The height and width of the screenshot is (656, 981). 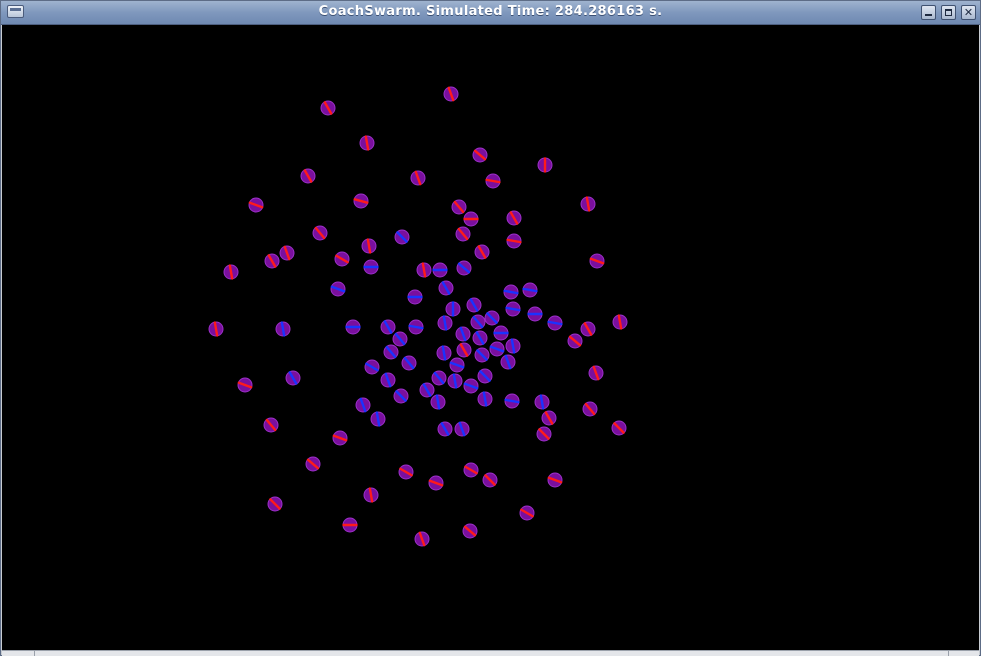 I want to click on close-icon: ✕, so click(x=968, y=12).